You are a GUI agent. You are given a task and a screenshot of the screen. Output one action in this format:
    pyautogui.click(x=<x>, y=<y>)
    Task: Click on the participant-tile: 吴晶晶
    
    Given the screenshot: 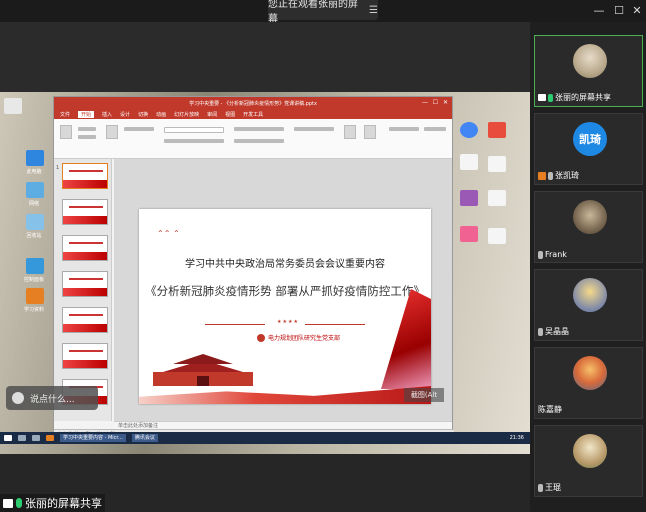 What is the action you would take?
    pyautogui.click(x=588, y=305)
    